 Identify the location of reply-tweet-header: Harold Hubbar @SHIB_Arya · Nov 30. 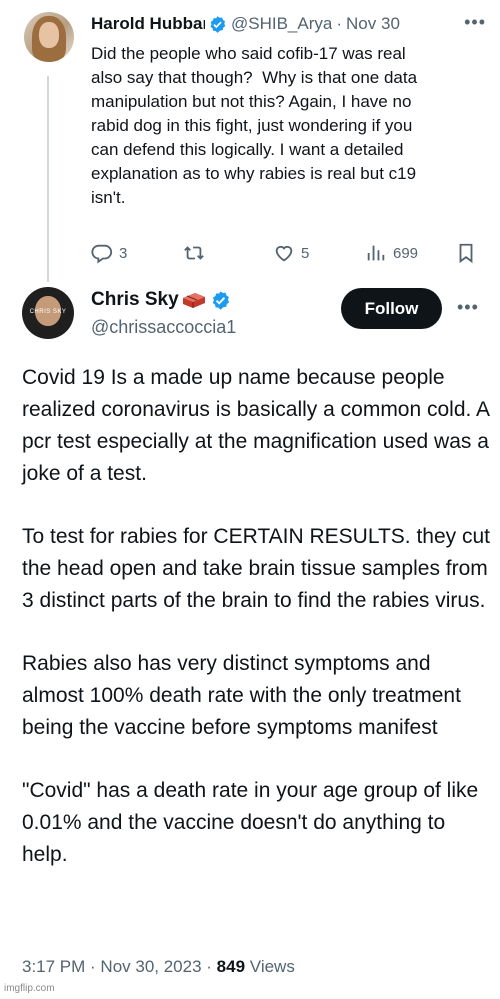
(288, 24).